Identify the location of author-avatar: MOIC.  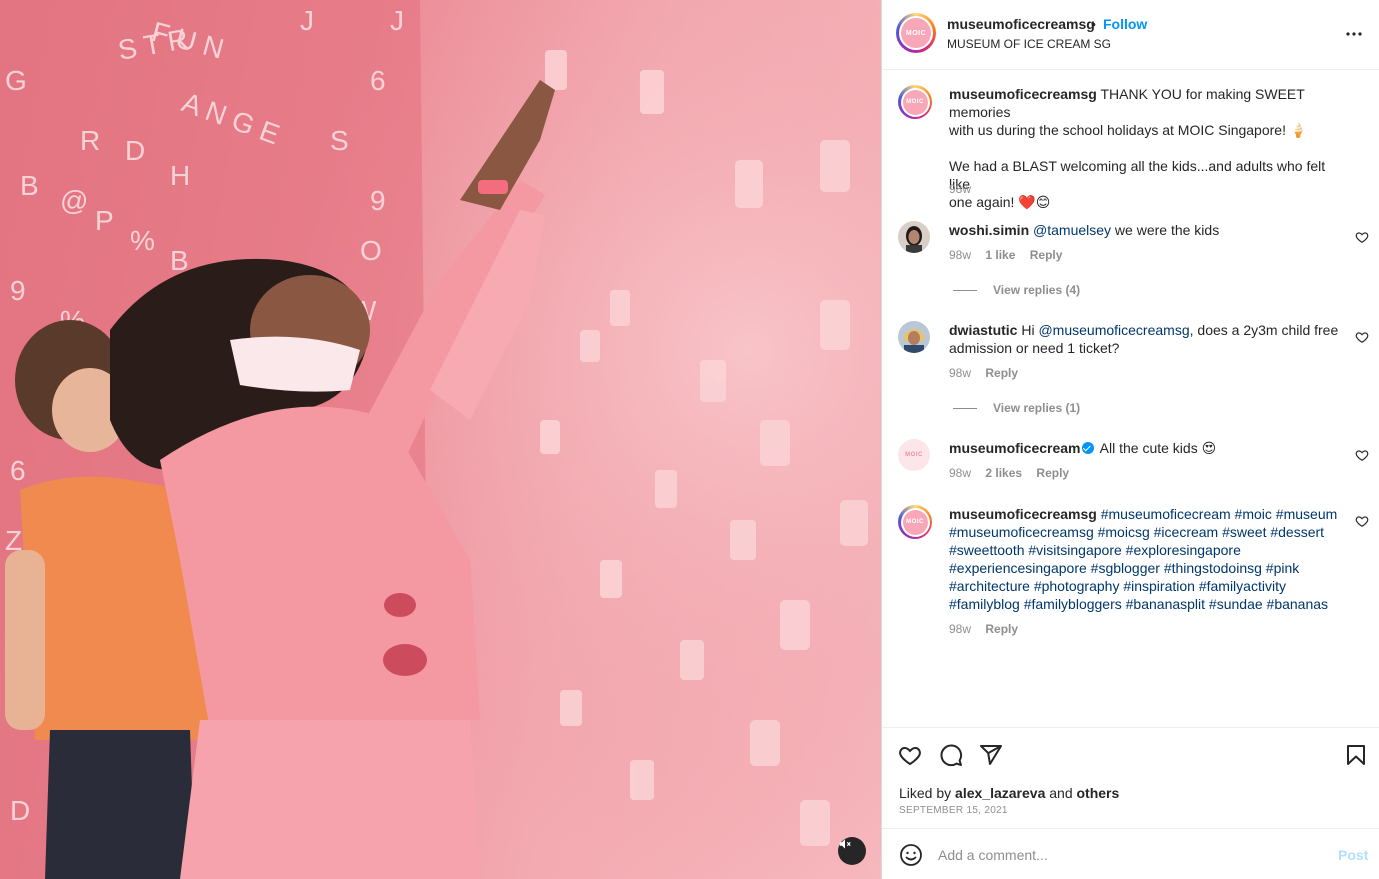
(916, 33).